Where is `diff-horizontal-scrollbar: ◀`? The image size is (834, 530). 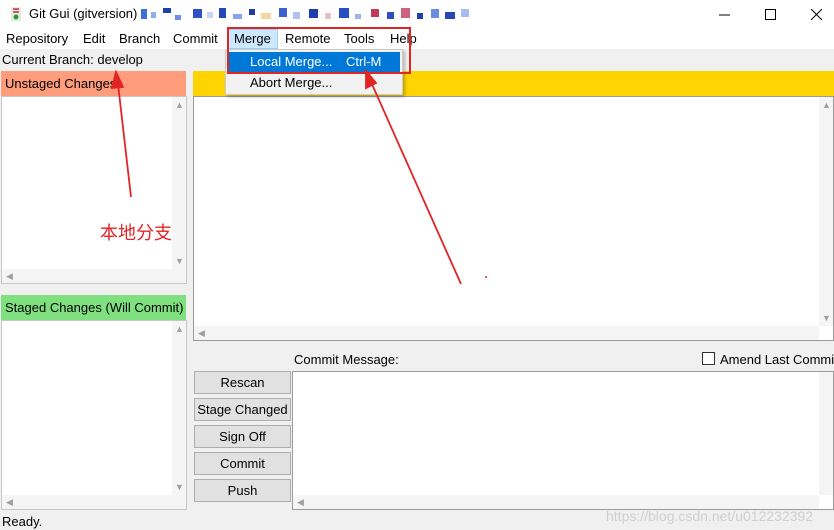 diff-horizontal-scrollbar: ◀ is located at coordinates (506, 333).